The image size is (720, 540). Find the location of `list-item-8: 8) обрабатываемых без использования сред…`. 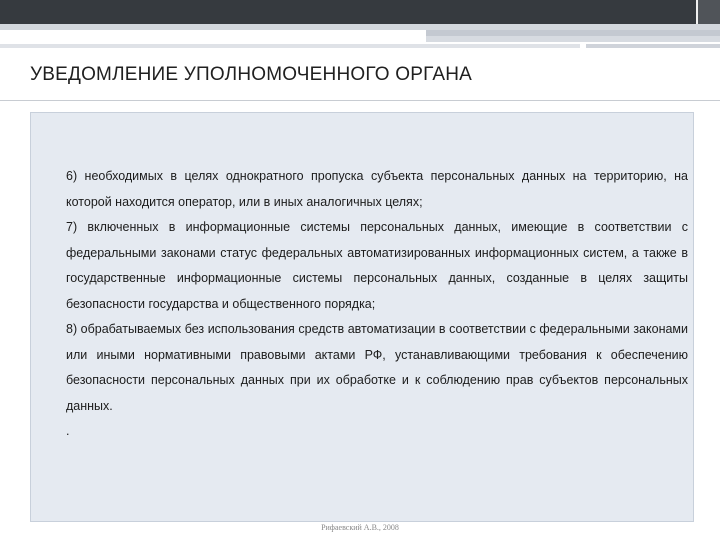

list-item-8: 8) обрабатываемых без использования сред… is located at coordinates (377, 367).